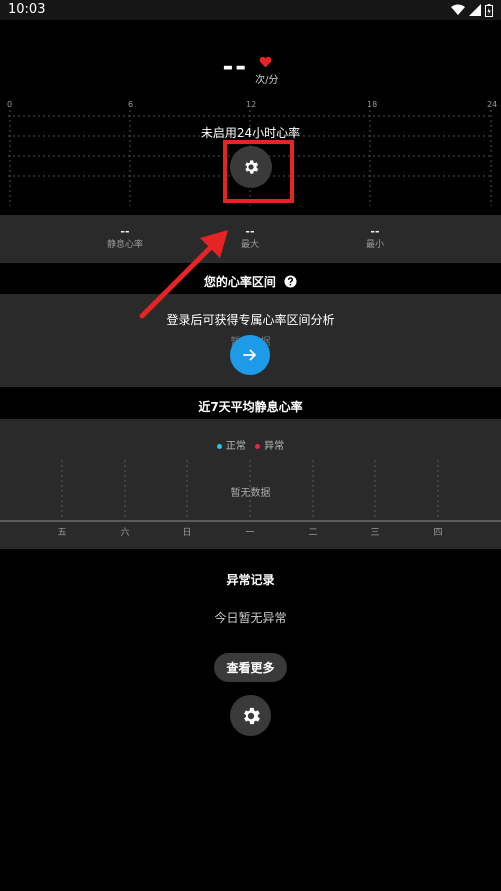  Describe the element at coordinates (375, 231) in the screenshot. I see `stat-min-value: --` at that location.